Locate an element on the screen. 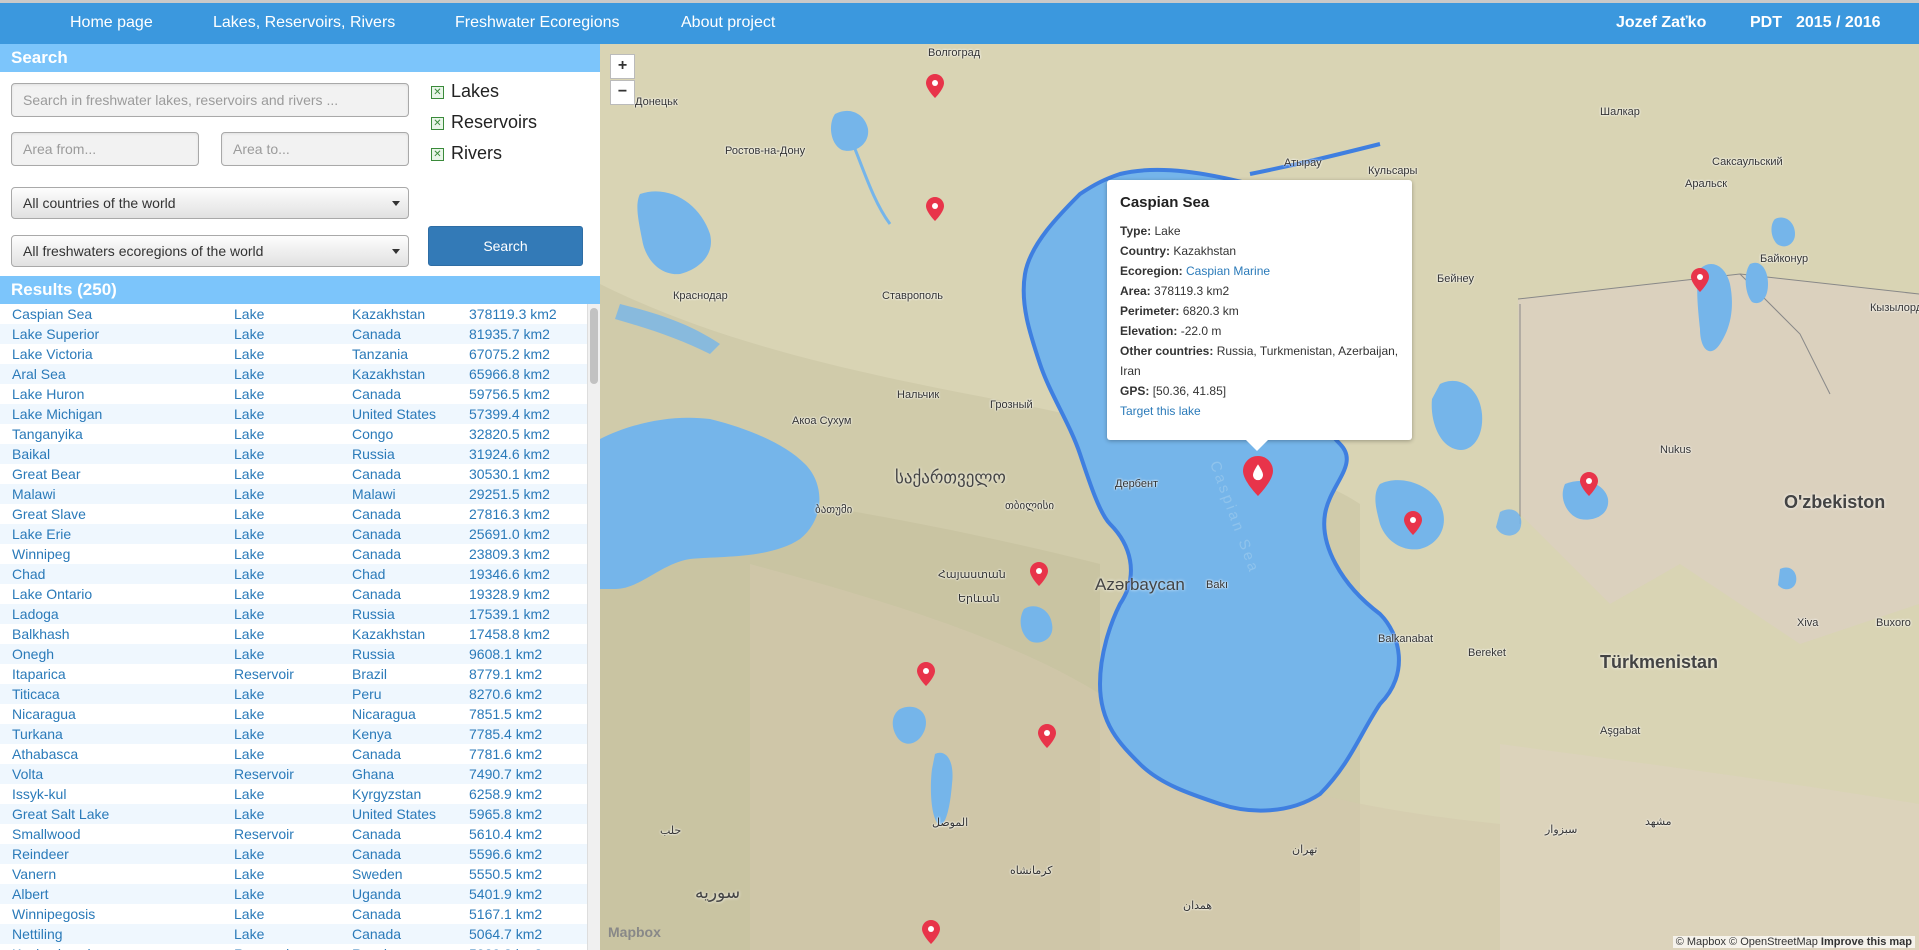 The height and width of the screenshot is (950, 1919). result-row: Chad Lake Chad 19346.6 km2 is located at coordinates (293, 574).